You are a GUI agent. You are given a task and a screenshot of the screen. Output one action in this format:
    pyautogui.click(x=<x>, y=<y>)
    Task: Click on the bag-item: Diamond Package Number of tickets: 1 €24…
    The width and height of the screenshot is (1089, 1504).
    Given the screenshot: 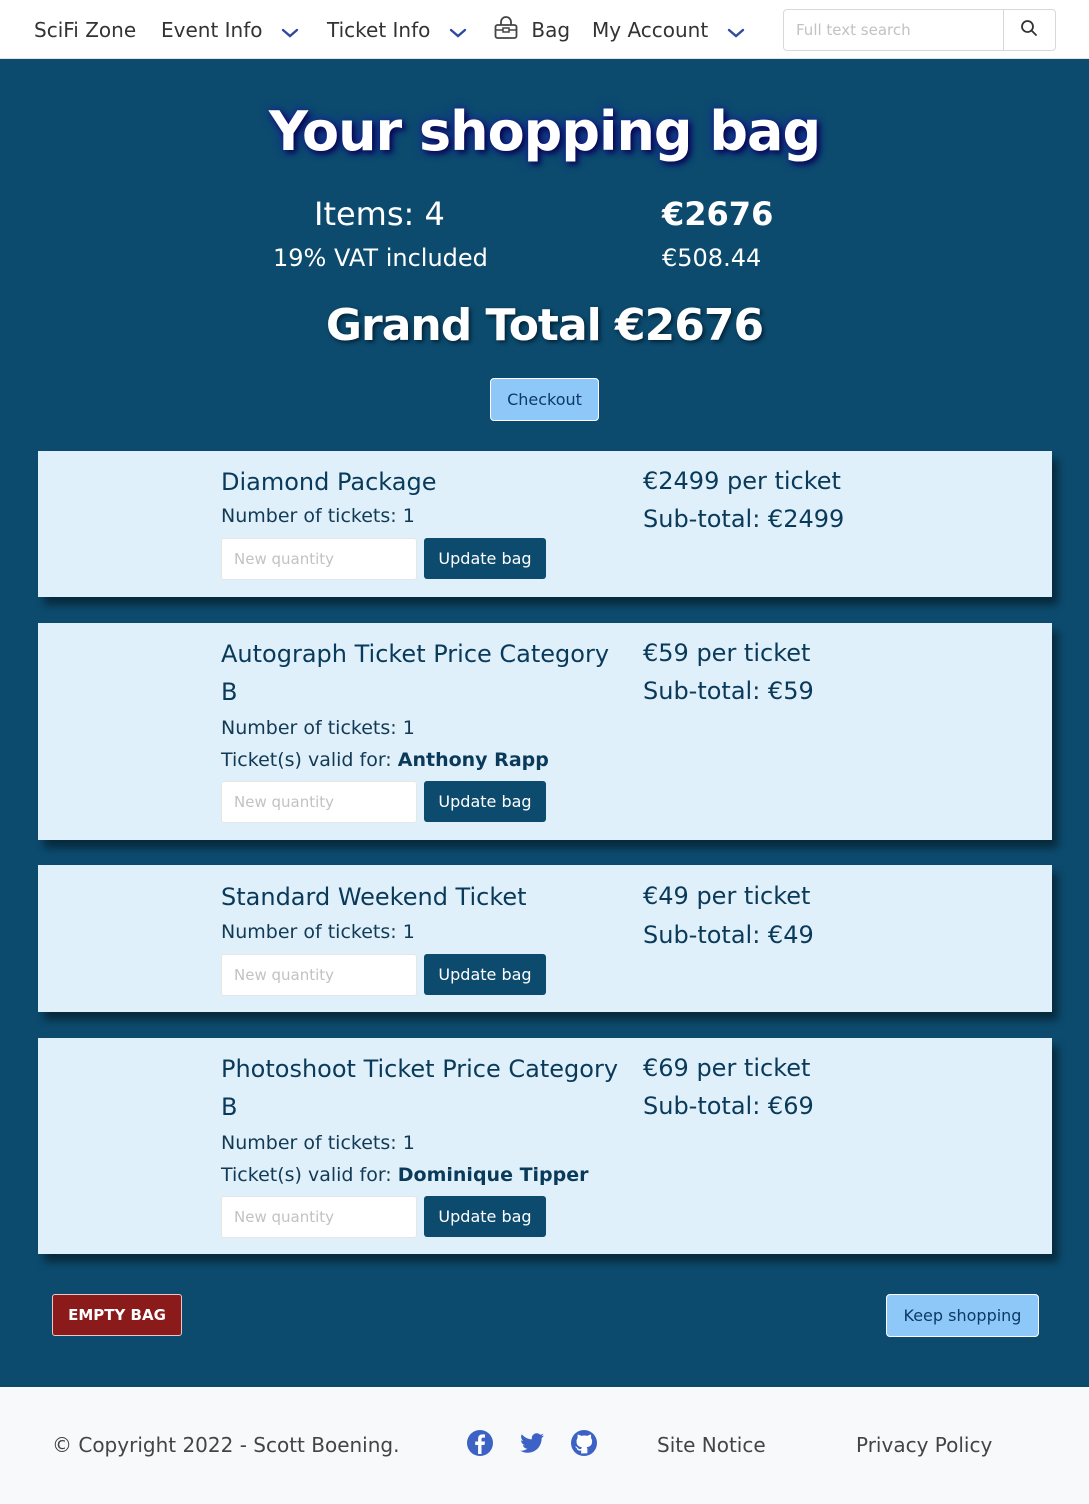 What is the action you would take?
    pyautogui.click(x=545, y=524)
    